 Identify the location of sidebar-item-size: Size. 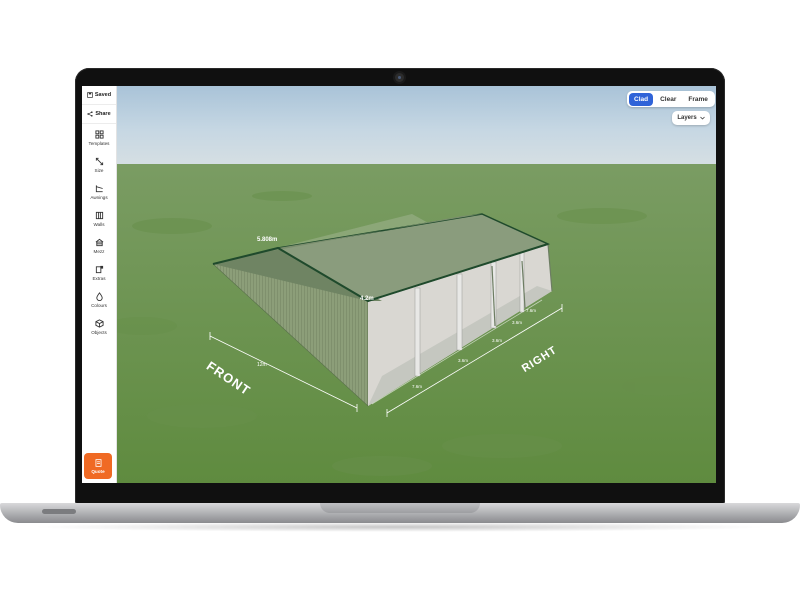
(99, 164).